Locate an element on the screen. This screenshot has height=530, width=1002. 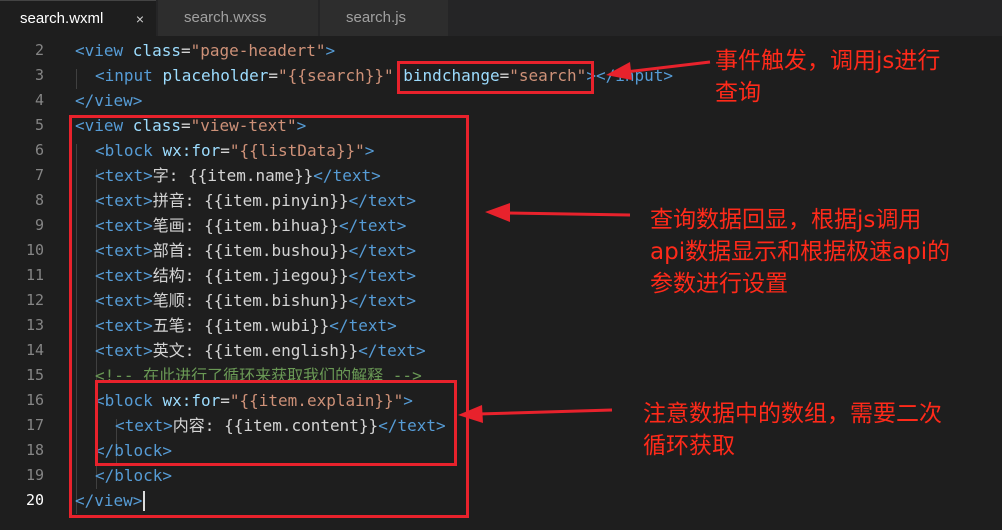
annotation-data-echo: 查询数据回显，根据js调用 api数据显示和根据极速api的 参数进行设置 is located at coordinates (800, 252).